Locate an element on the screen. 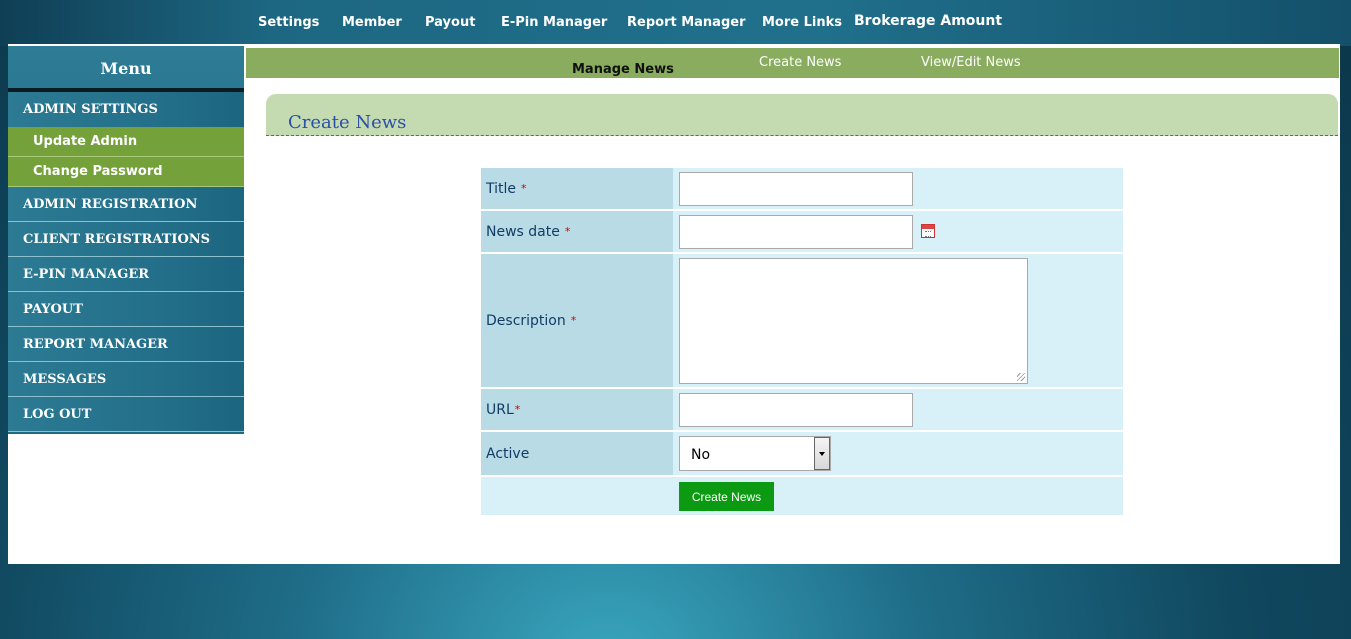 The height and width of the screenshot is (639, 1351). submit-field-cell: Create News is located at coordinates (898, 496).